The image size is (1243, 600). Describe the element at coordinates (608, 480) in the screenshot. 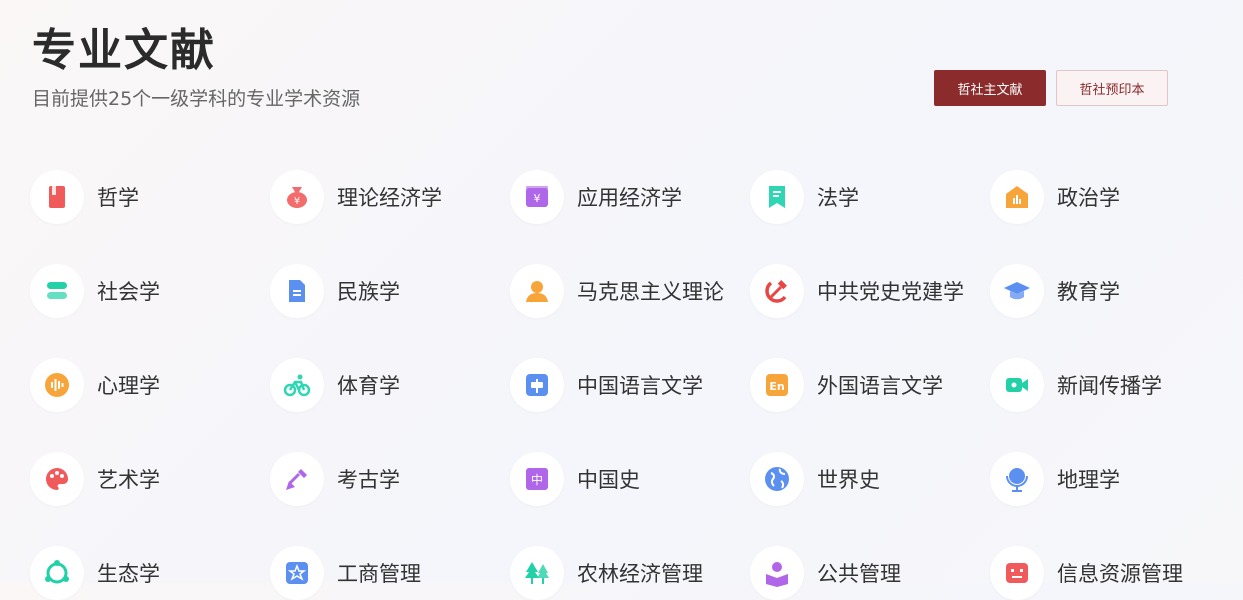

I see `subject-label: 中国史` at that location.